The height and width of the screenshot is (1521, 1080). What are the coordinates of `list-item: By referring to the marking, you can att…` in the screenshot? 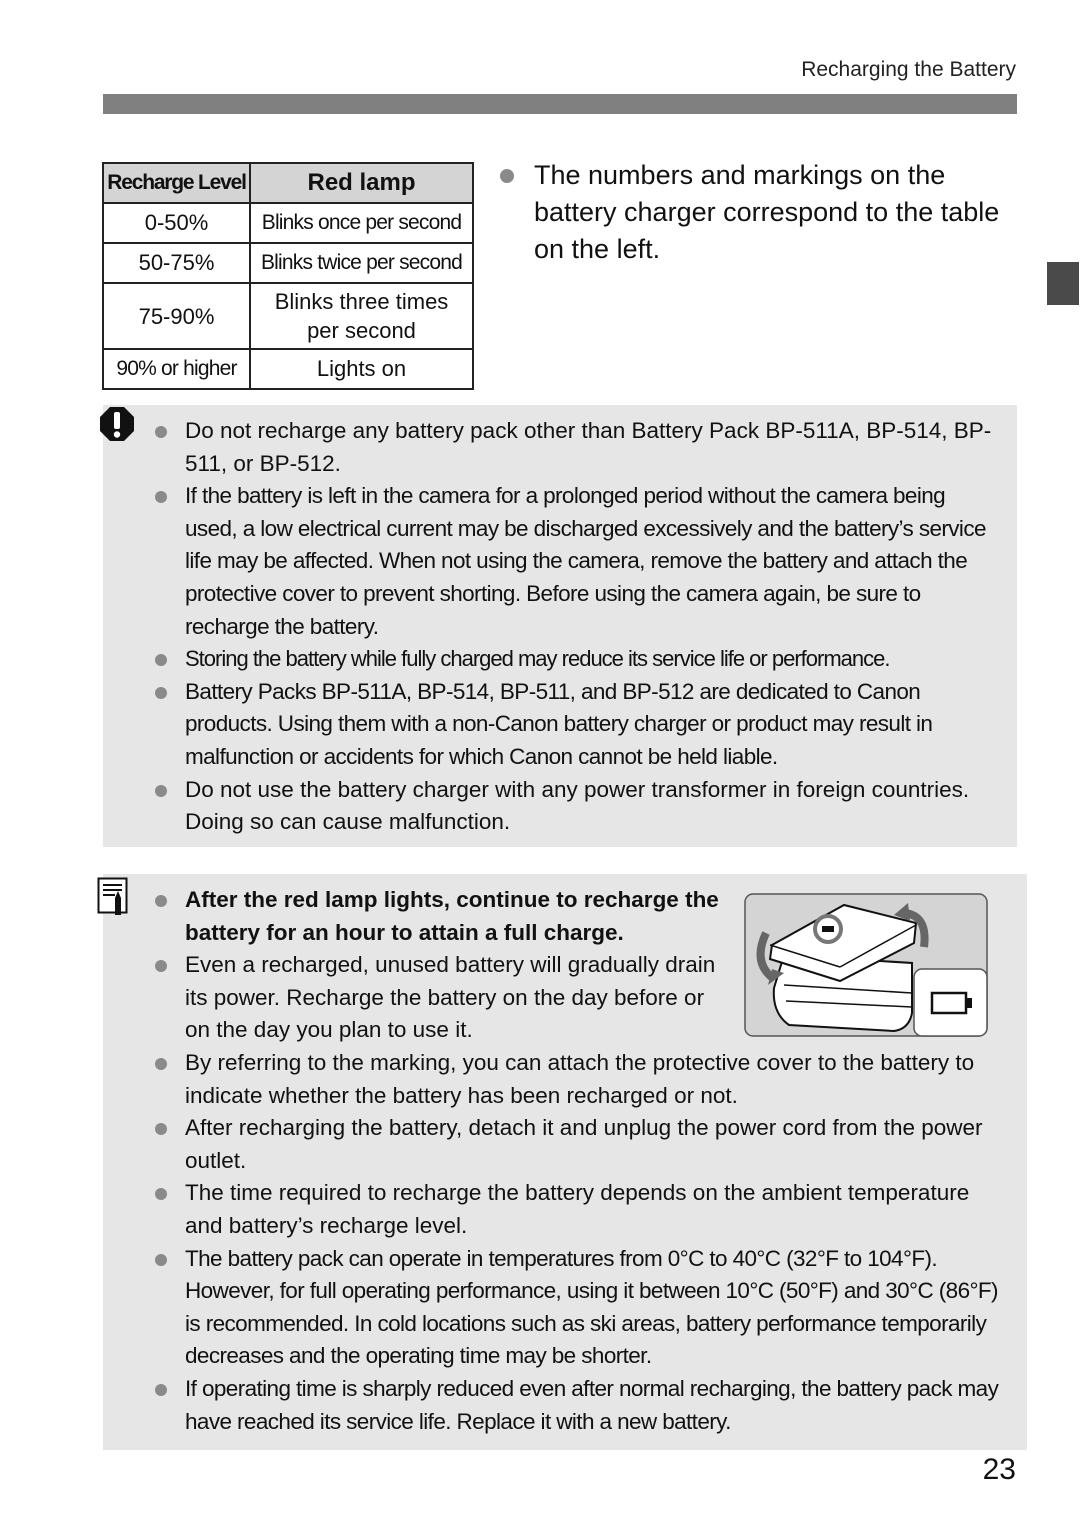 It's located at (581, 1079).